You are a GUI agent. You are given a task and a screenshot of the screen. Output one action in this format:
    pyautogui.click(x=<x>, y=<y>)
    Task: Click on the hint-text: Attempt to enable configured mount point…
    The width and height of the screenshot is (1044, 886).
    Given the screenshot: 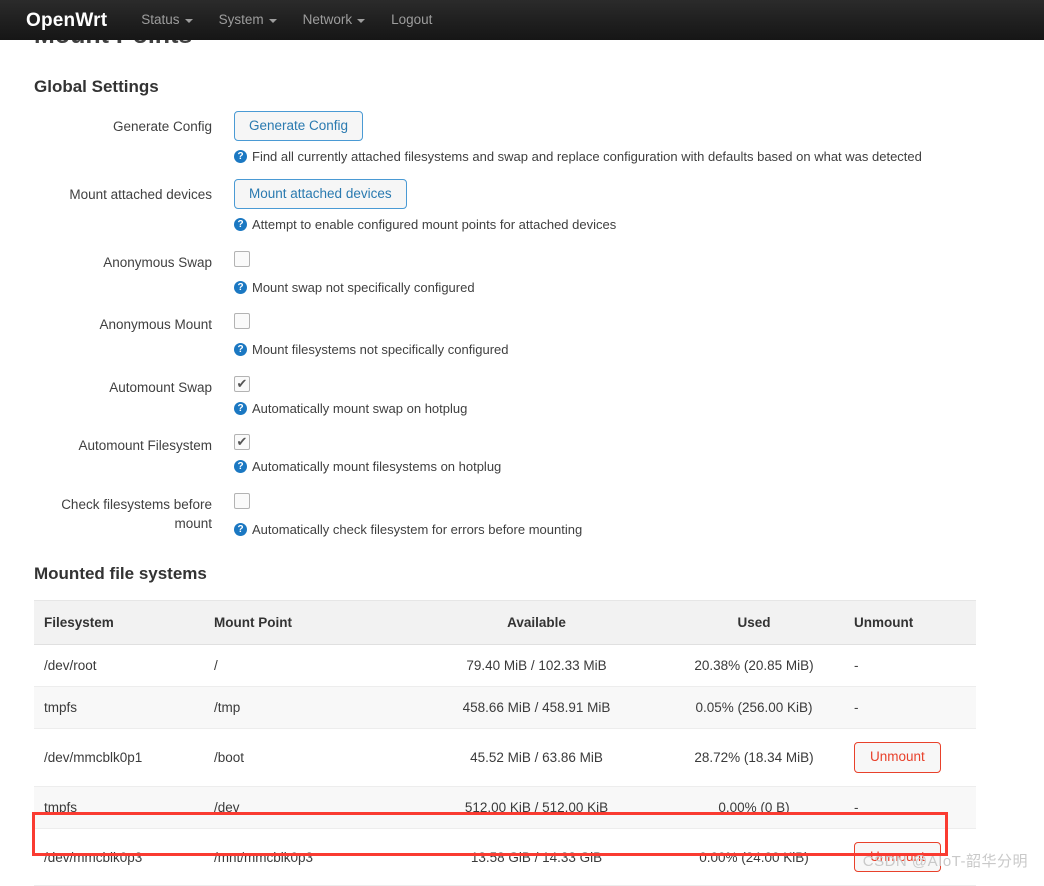 What is the action you would take?
    pyautogui.click(x=434, y=225)
    